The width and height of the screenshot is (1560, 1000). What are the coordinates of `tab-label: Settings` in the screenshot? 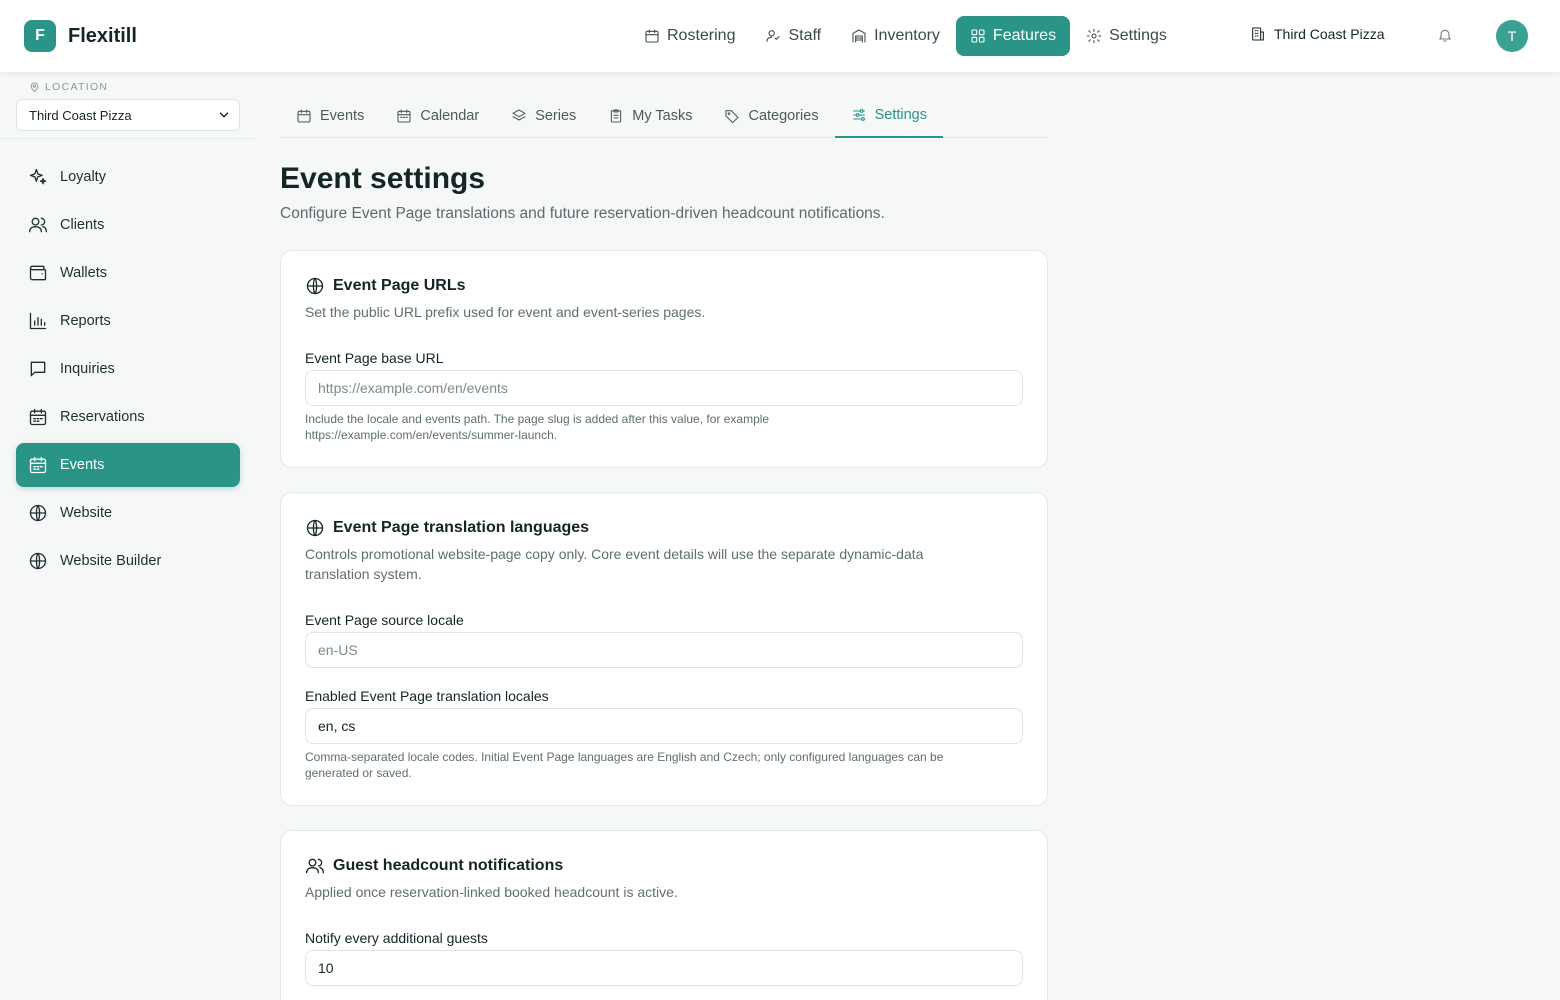 It's located at (900, 115).